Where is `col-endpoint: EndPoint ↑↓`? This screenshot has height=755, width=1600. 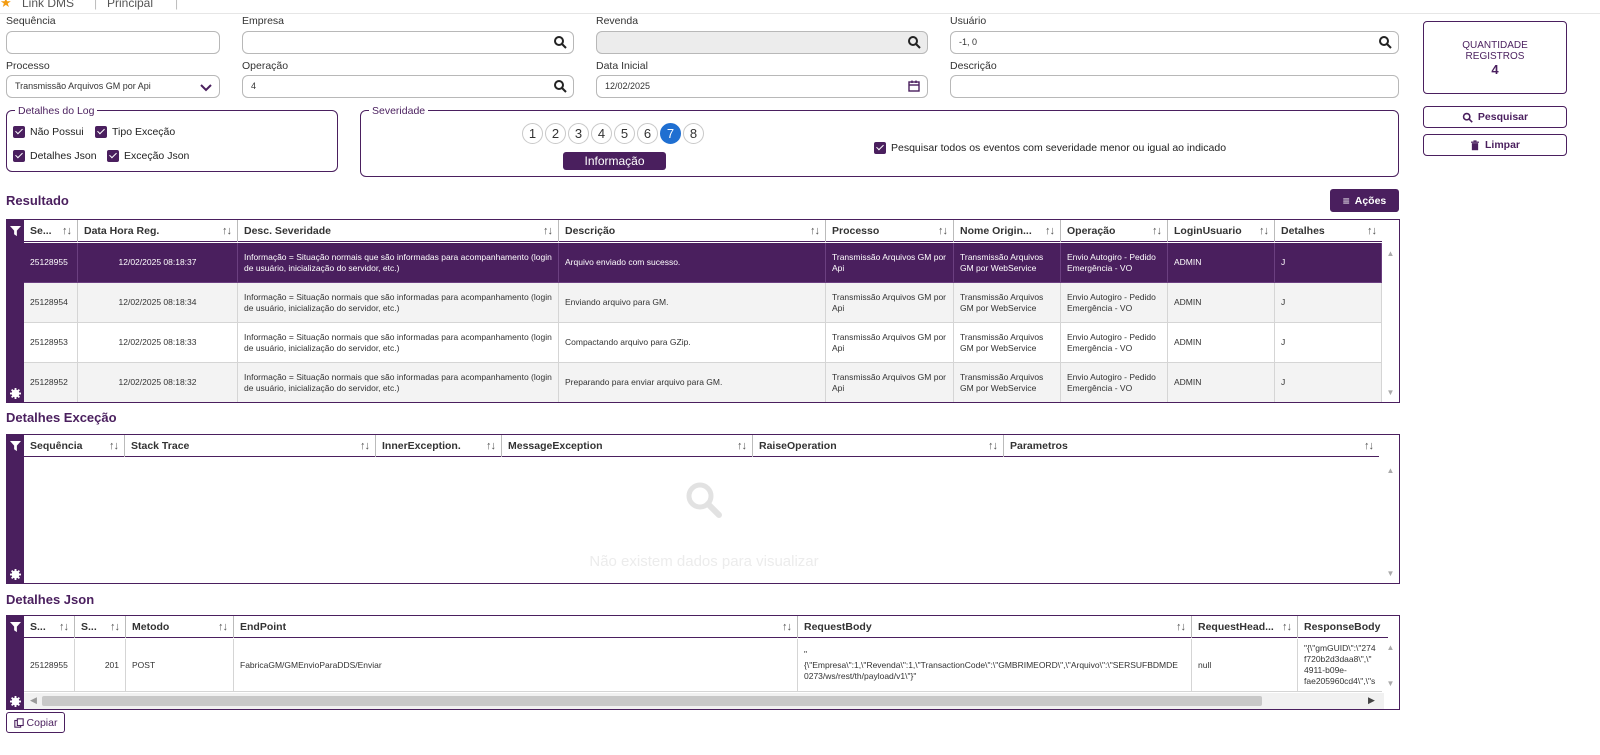 col-endpoint: EndPoint ↑↓ is located at coordinates (516, 627).